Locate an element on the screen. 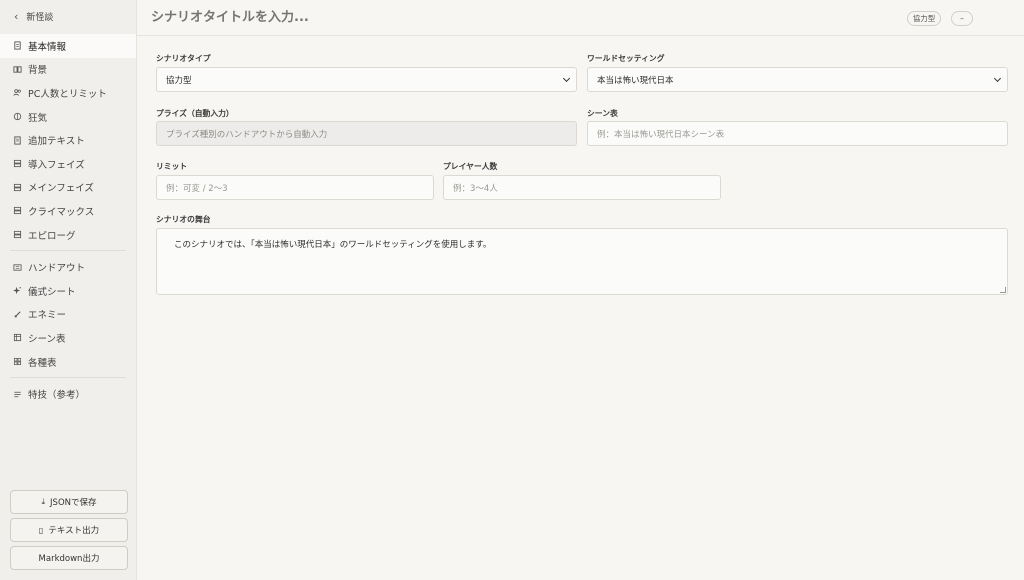  export-markdown-label: Markdown出力 is located at coordinates (69, 559).